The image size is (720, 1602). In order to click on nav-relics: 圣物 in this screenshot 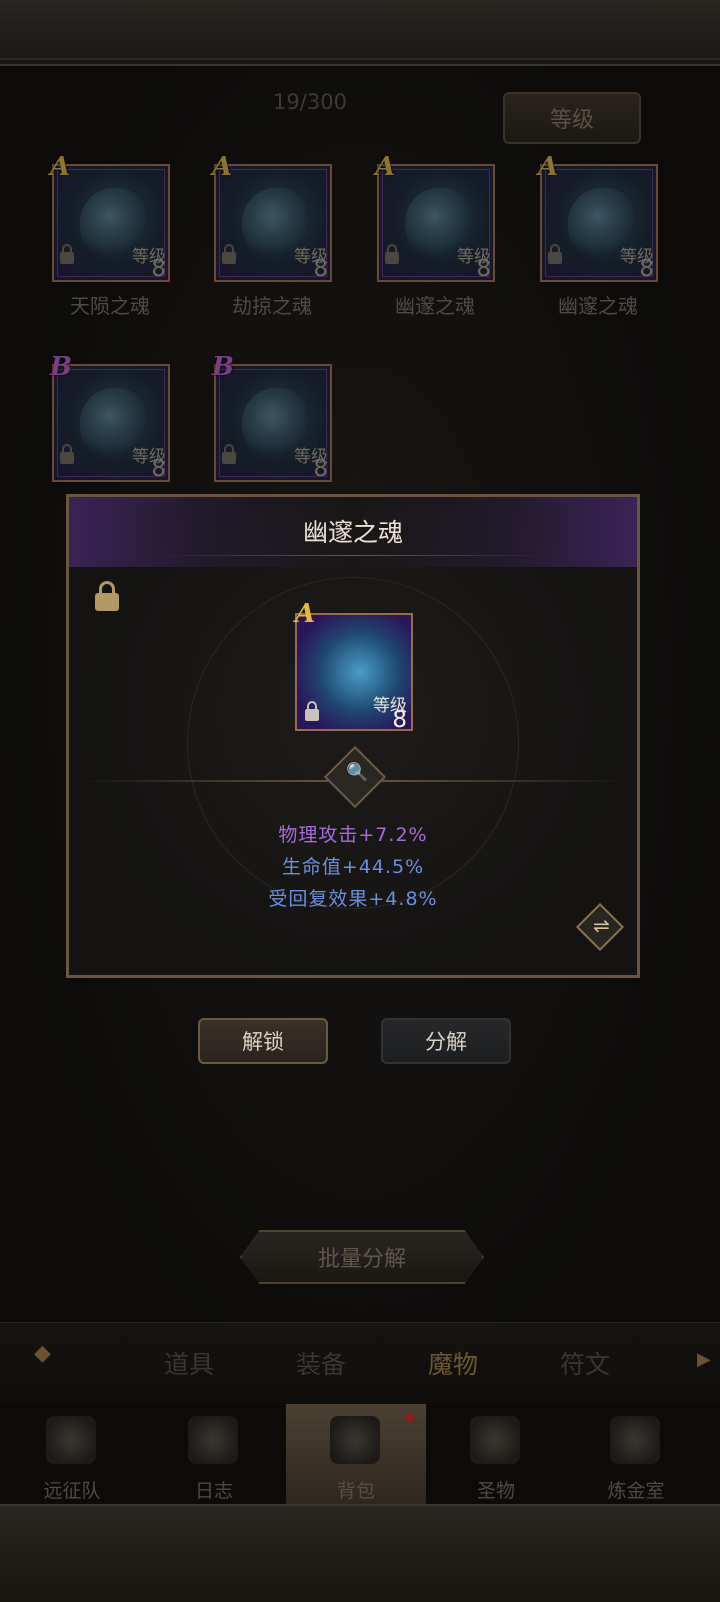, I will do `click(496, 1454)`.